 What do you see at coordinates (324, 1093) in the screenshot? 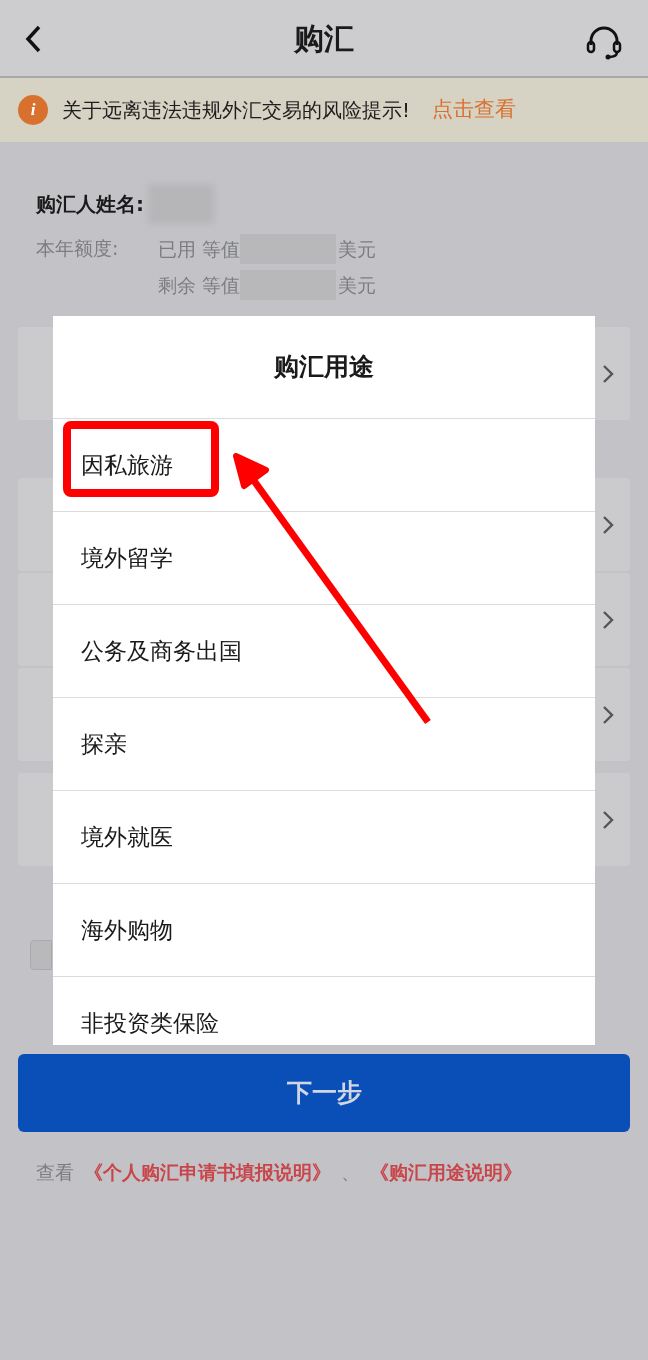
I see `next-button: 下一步` at bounding box center [324, 1093].